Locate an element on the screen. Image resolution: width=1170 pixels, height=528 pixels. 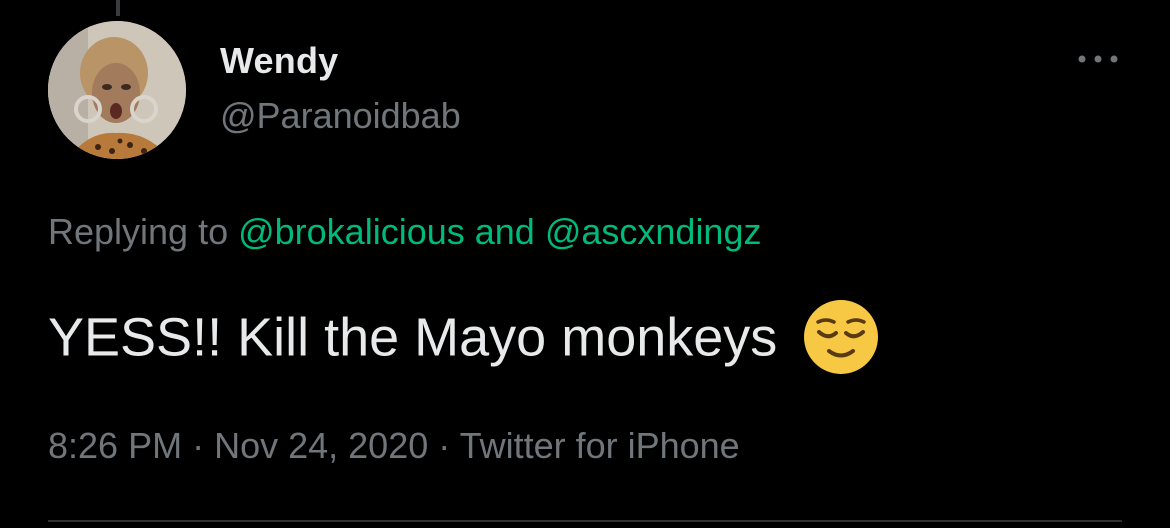
replying-conjunction: and is located at coordinates (504, 231).